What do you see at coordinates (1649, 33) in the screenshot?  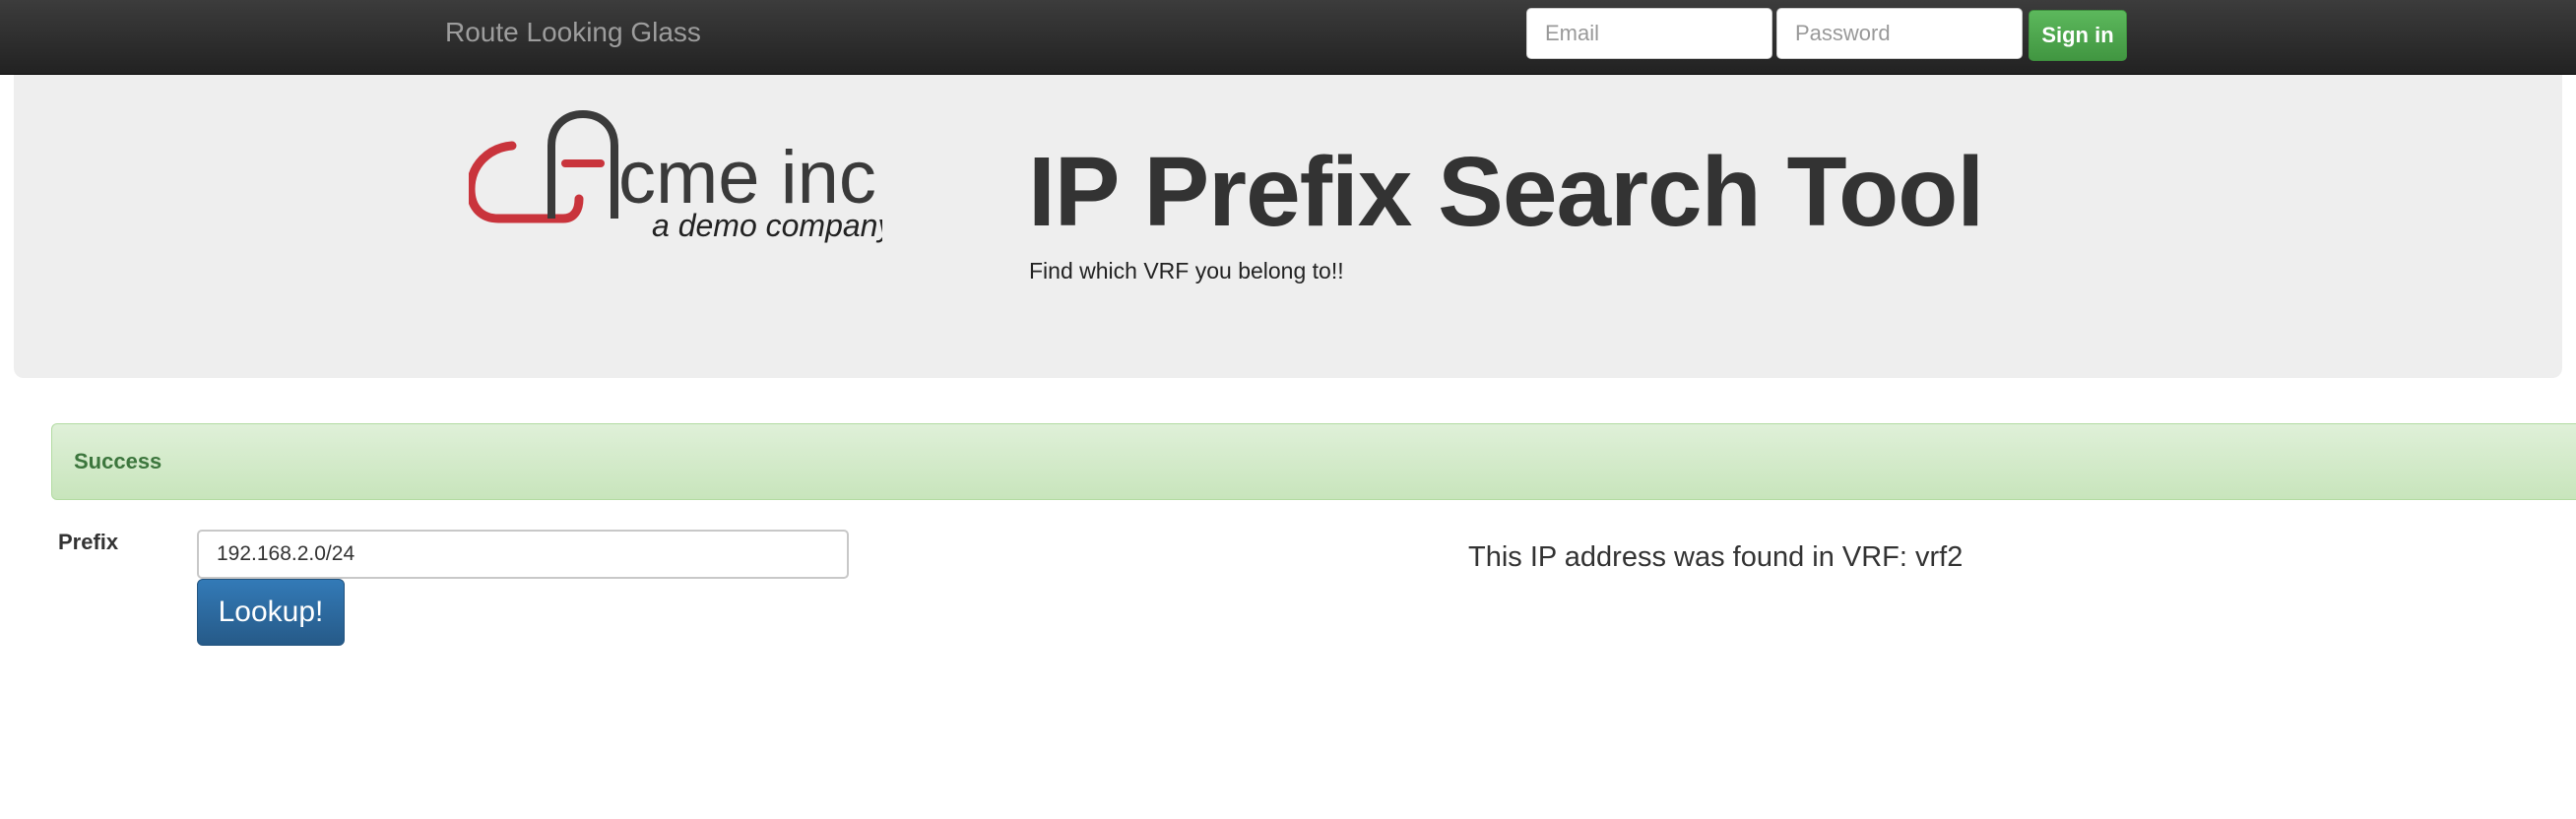 I see `email-input` at bounding box center [1649, 33].